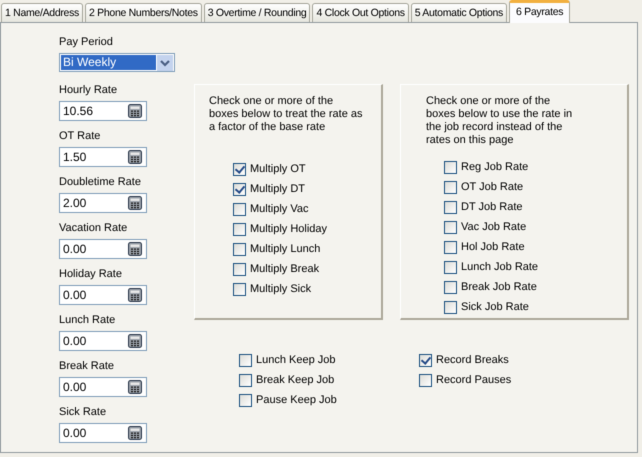 The image size is (642, 457). I want to click on checkbox-label: Lunch Job Rate, so click(499, 267).